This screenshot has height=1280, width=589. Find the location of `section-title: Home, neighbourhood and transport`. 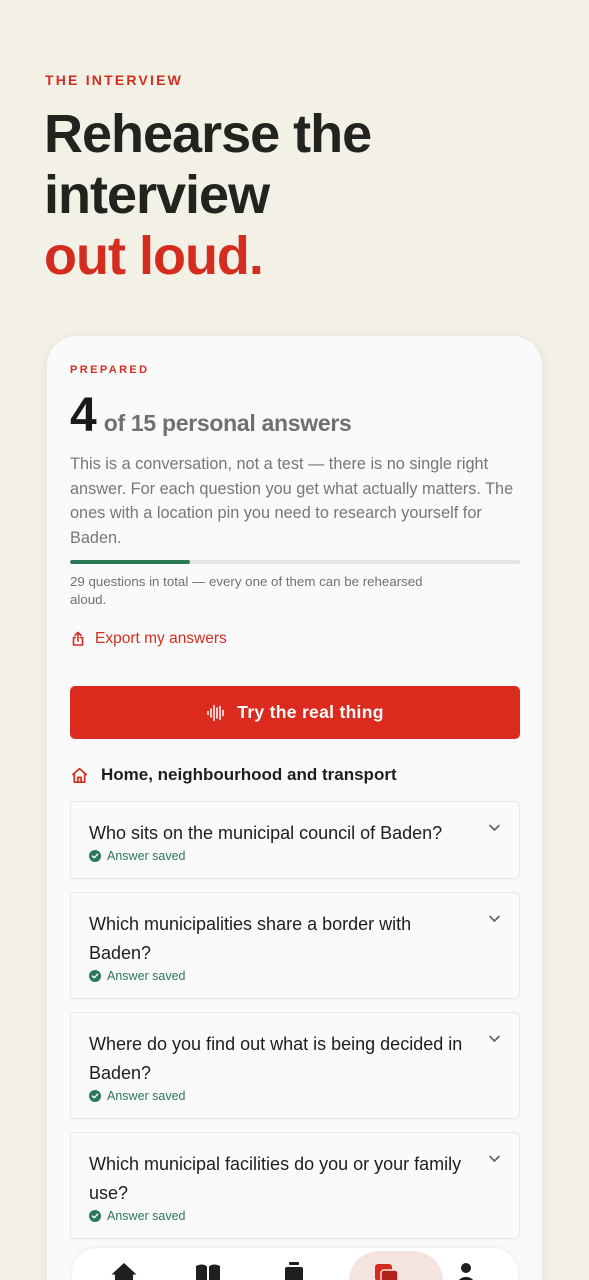

section-title: Home, neighbourhood and transport is located at coordinates (249, 774).